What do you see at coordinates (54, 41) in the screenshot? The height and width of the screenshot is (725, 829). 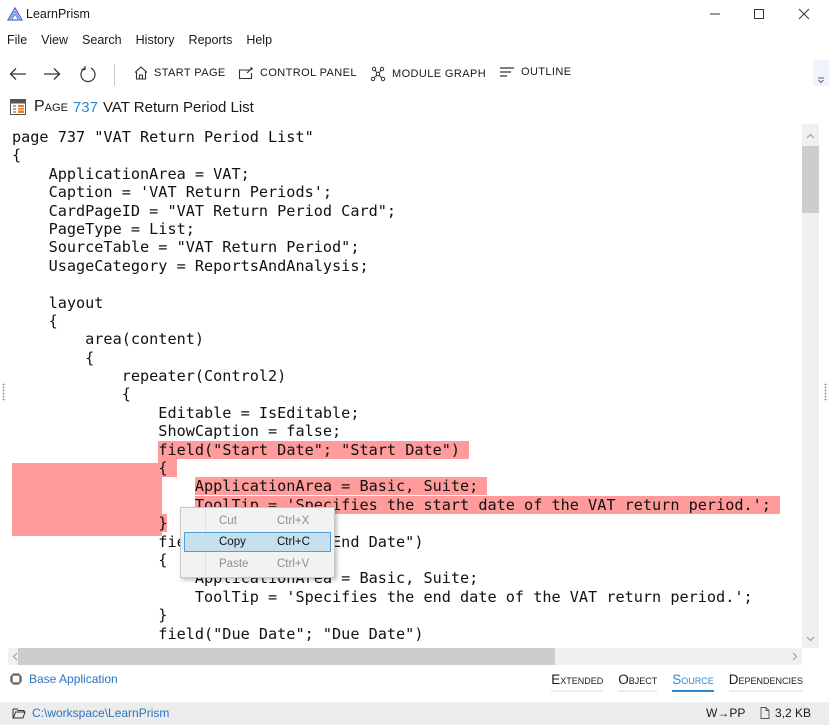 I see `menu-view: View` at bounding box center [54, 41].